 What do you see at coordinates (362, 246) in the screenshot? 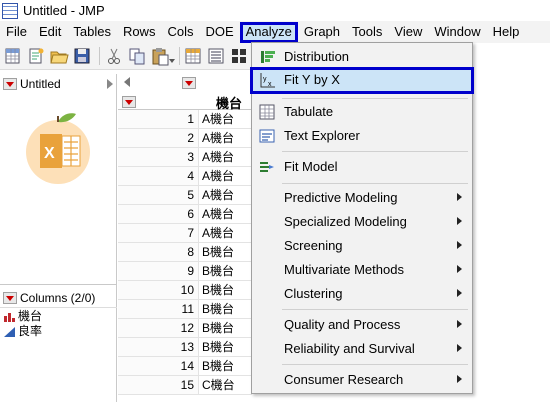
I see `menu-item-screening: Screening` at bounding box center [362, 246].